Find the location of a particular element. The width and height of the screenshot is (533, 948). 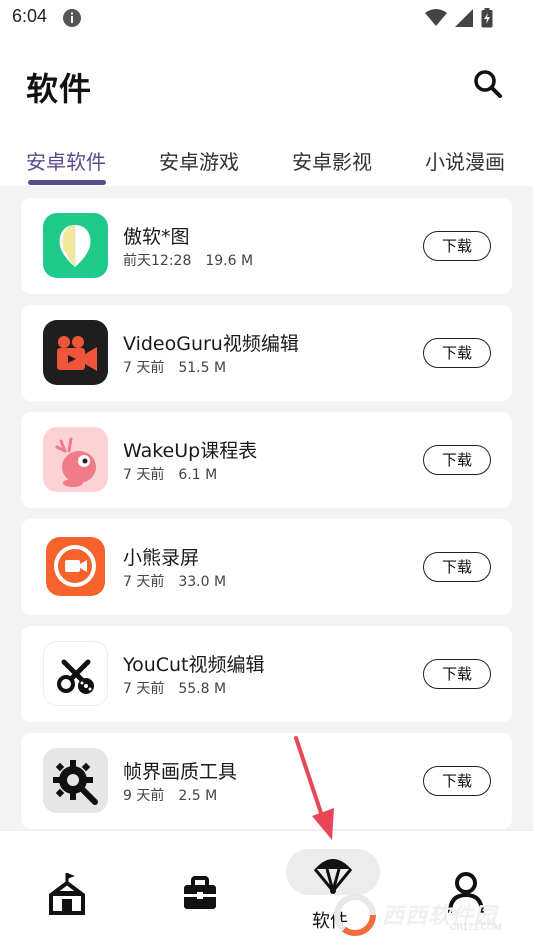

search-icon is located at coordinates (488, 84).